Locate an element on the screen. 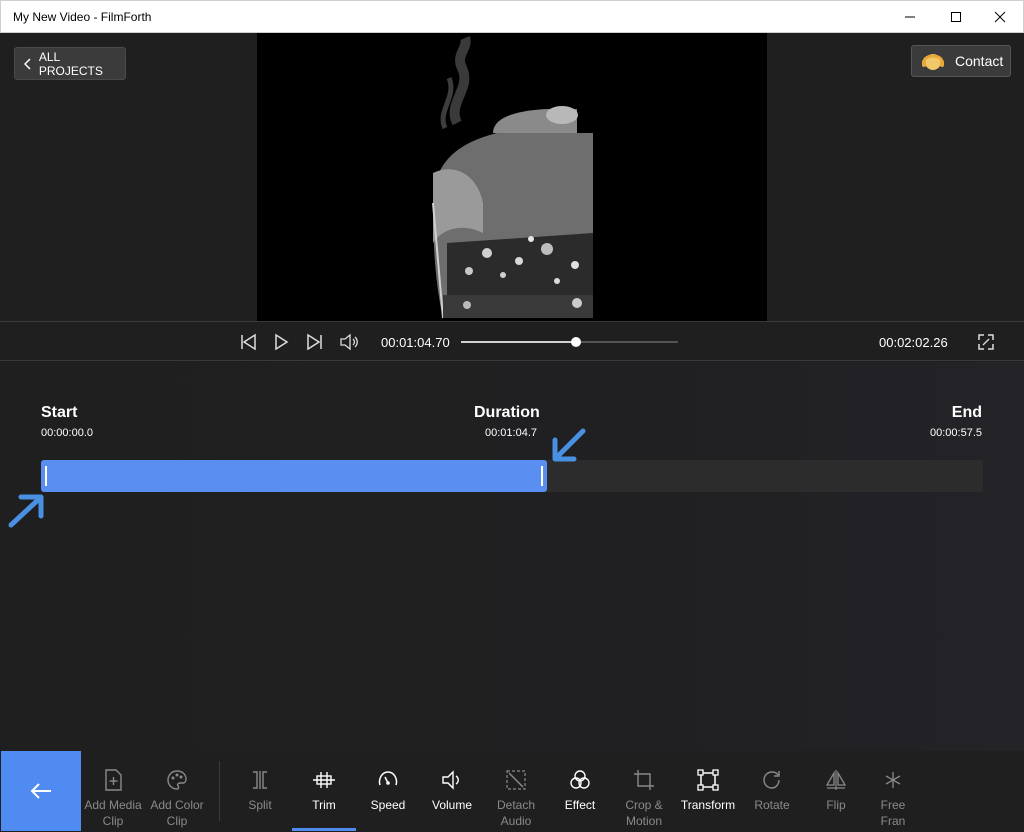 The height and width of the screenshot is (832, 1024). minimize-icon is located at coordinates (910, 17).